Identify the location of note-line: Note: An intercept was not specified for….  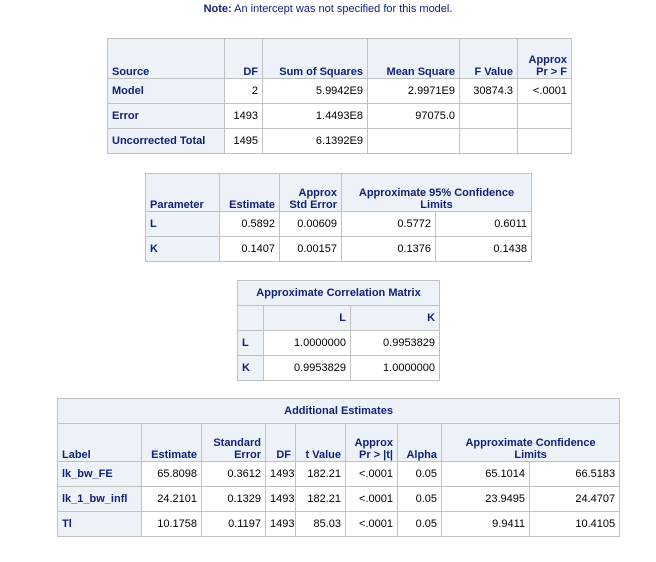
(328, 9).